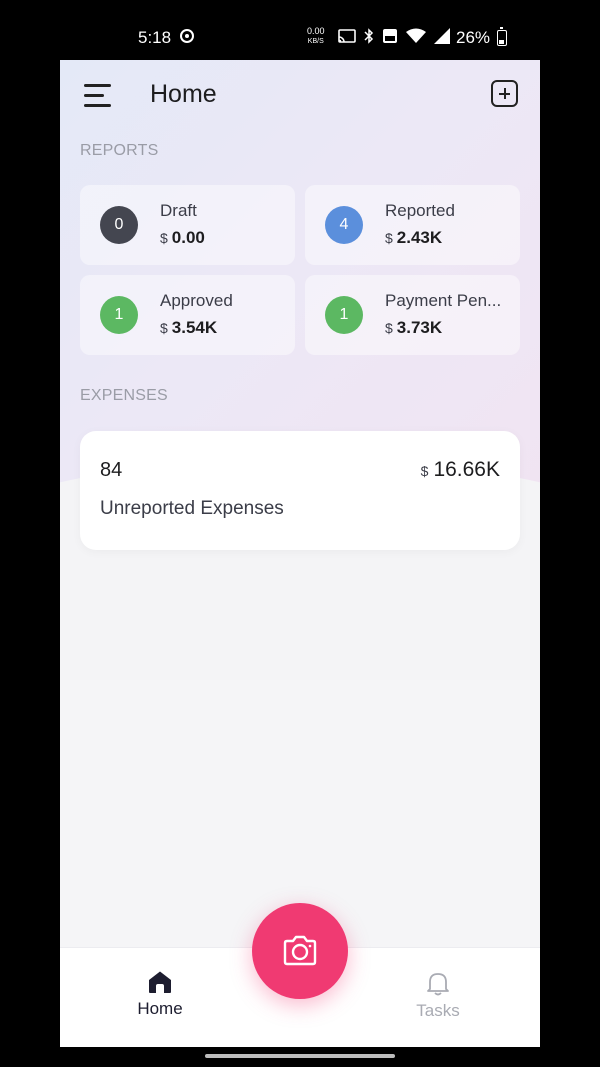 The height and width of the screenshot is (1067, 600). What do you see at coordinates (155, 37) in the screenshot?
I see `status-time: 5:18` at bounding box center [155, 37].